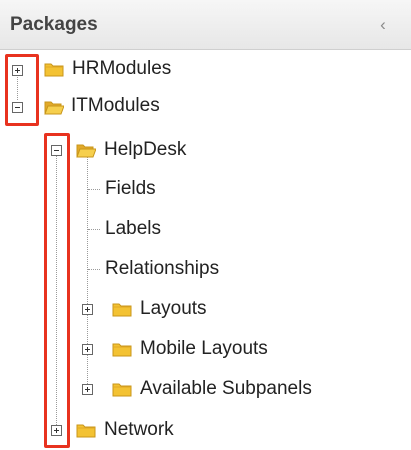 The width and height of the screenshot is (411, 450). Describe the element at coordinates (121, 69) in the screenshot. I see `tree-item-label: HRModules` at that location.